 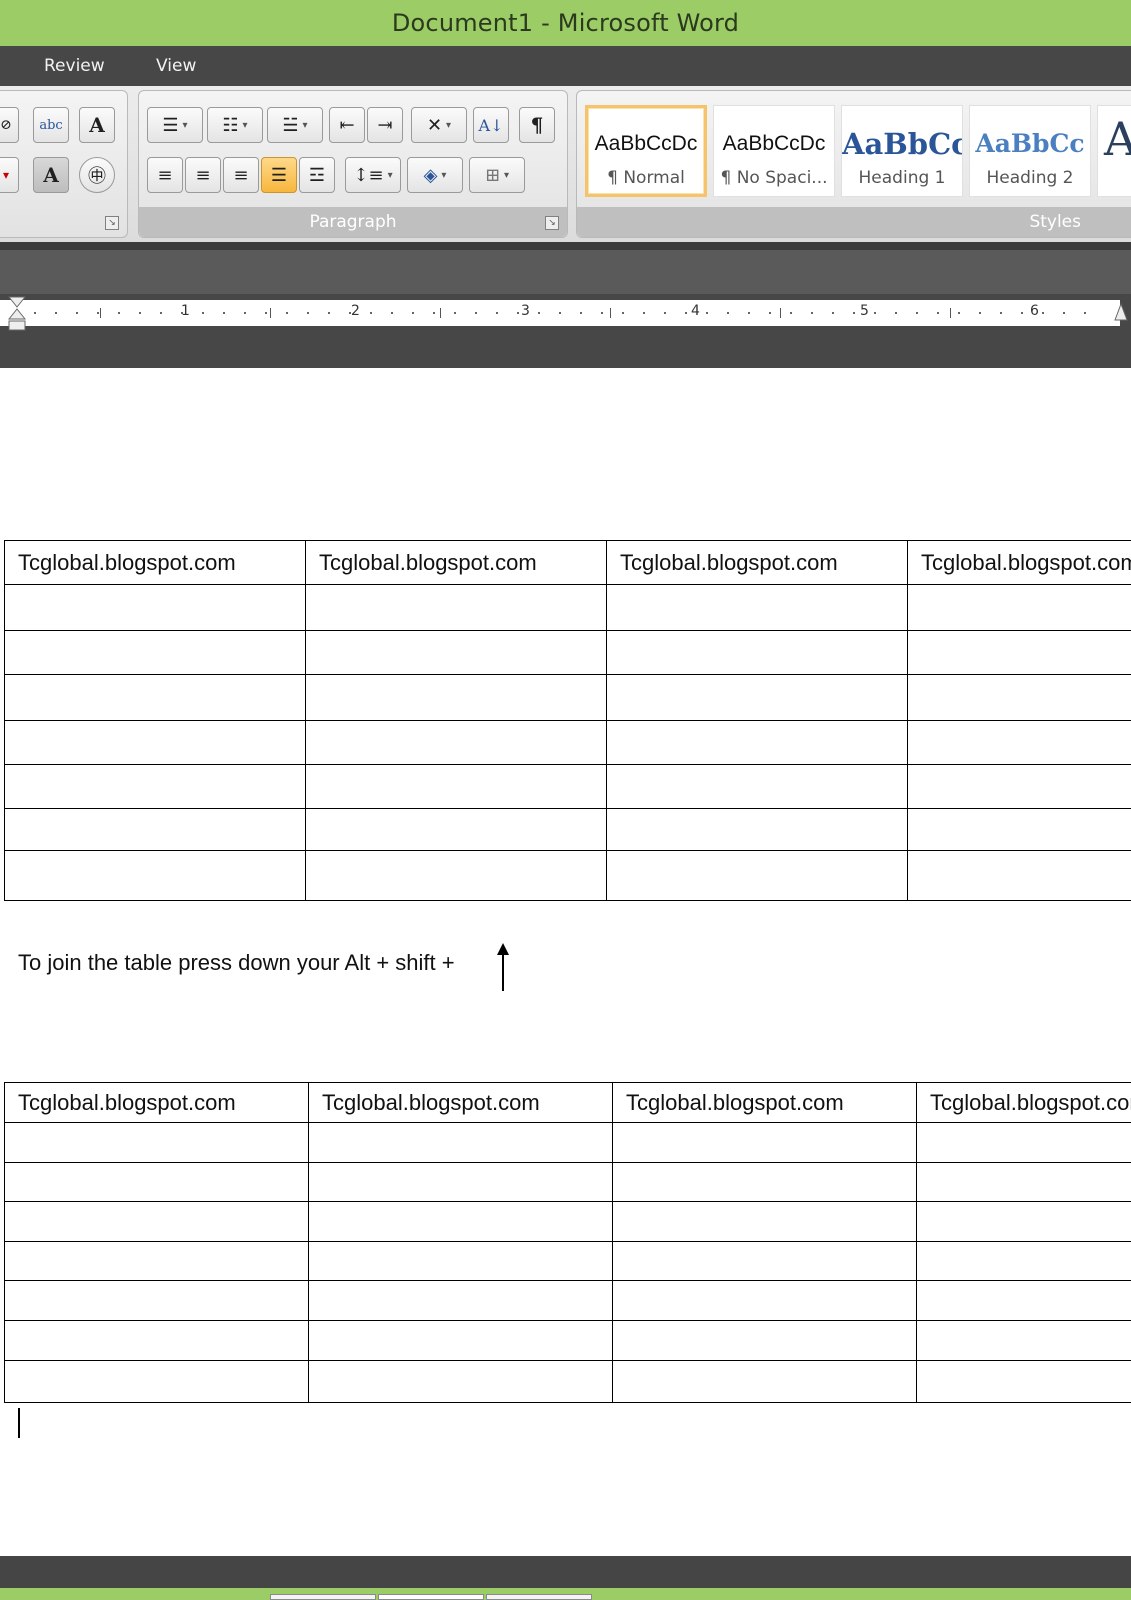 What do you see at coordinates (74, 66) in the screenshot?
I see `tab-review: Review` at bounding box center [74, 66].